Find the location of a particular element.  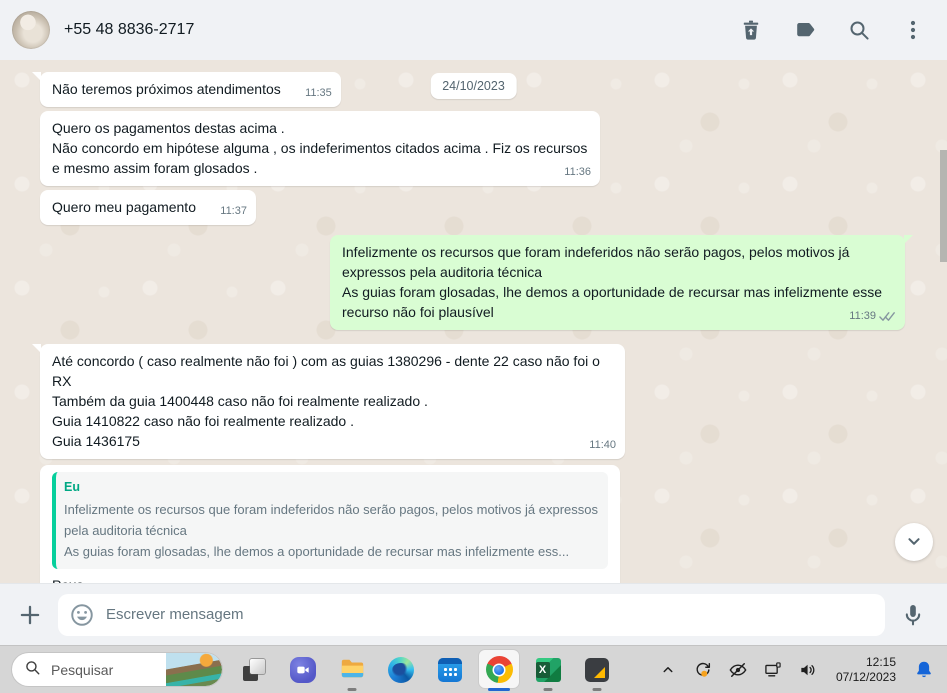

plus-icon is located at coordinates (30, 615).